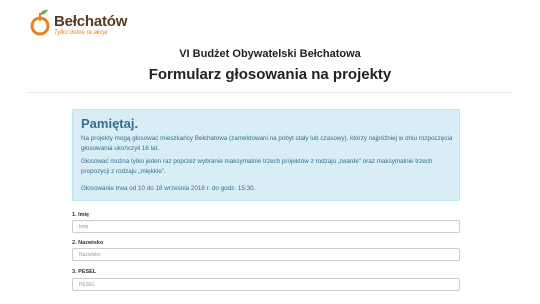 The width and height of the screenshot is (540, 304). What do you see at coordinates (81, 215) in the screenshot?
I see `first-name-label: 1. Imię` at bounding box center [81, 215].